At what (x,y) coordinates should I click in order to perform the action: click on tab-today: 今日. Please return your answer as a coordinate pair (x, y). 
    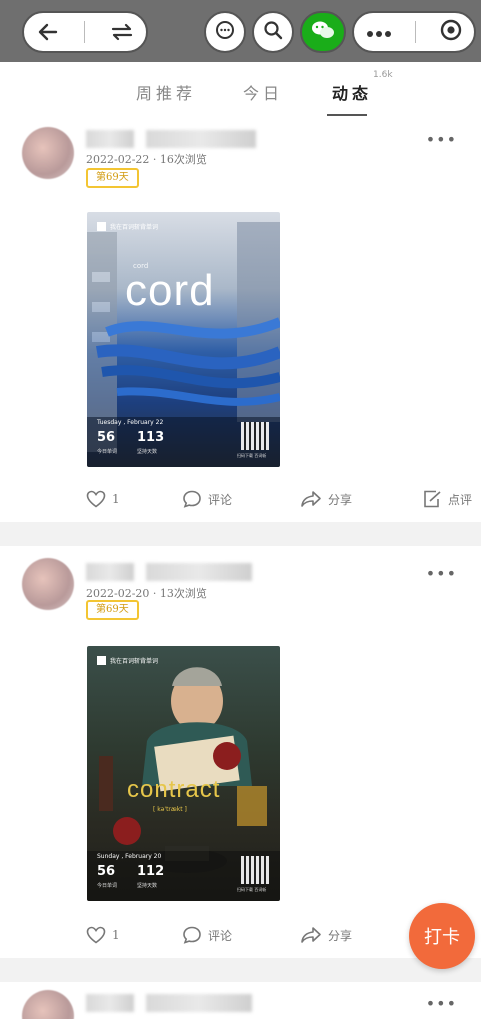
    Looking at the image, I should click on (263, 92).